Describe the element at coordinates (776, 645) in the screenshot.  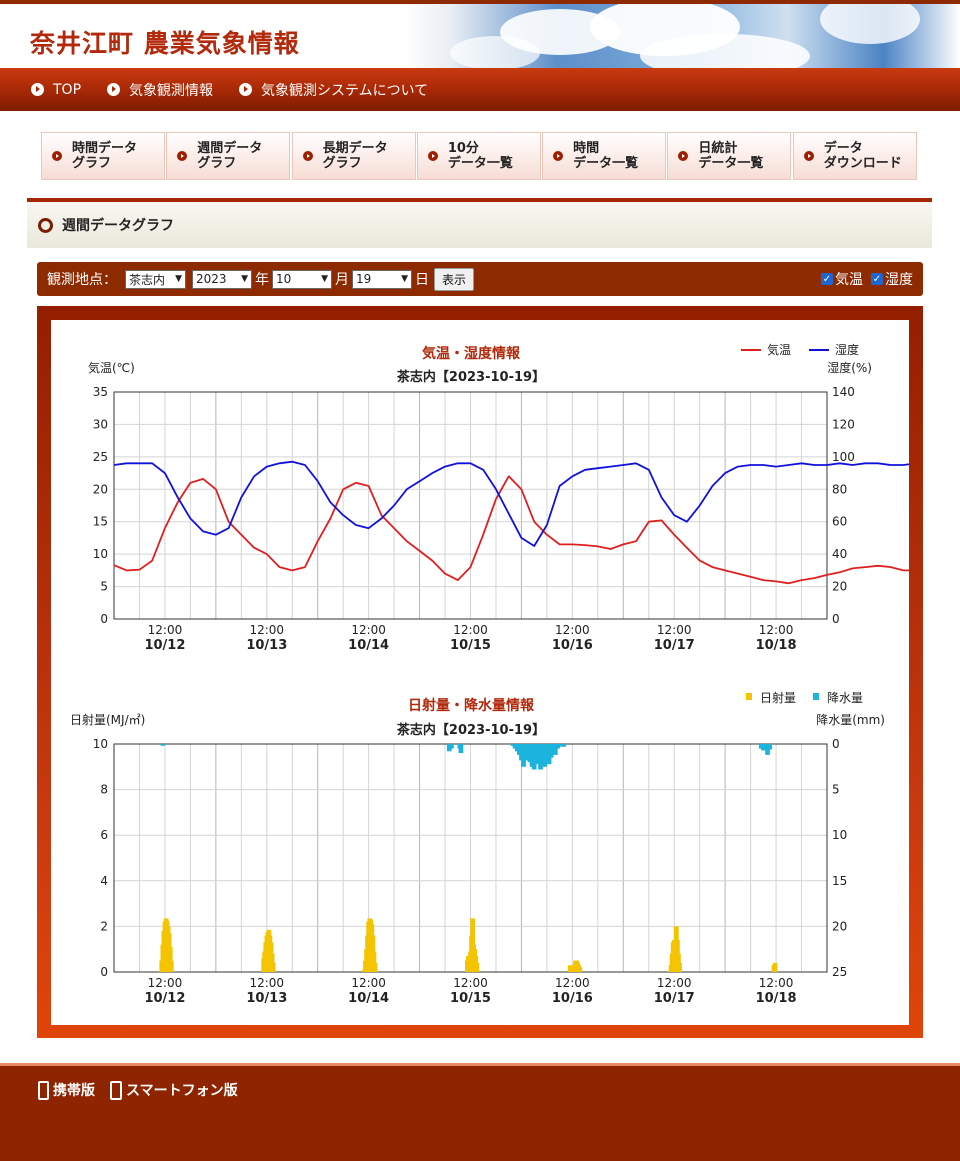
I see `temp-chart-xtick-date: 10/18` at that location.